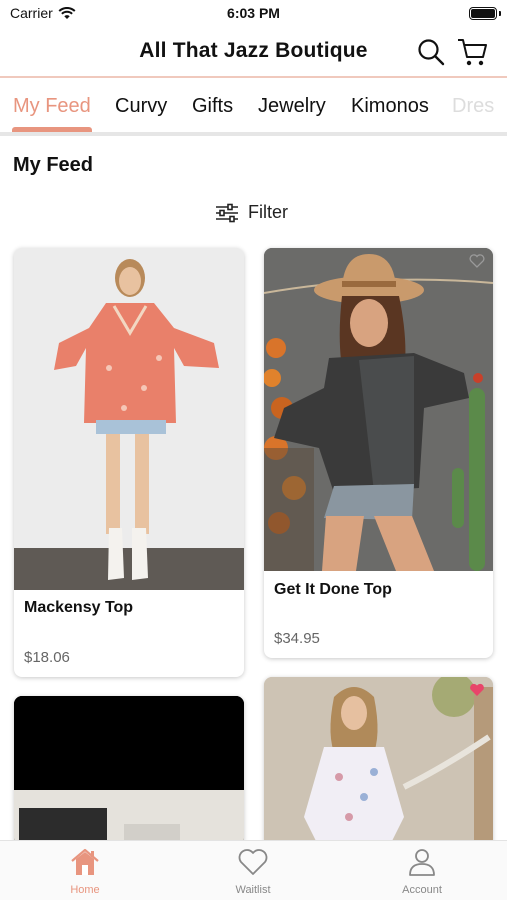 Image resolution: width=507 pixels, height=900 pixels. I want to click on search-icon, so click(431, 52).